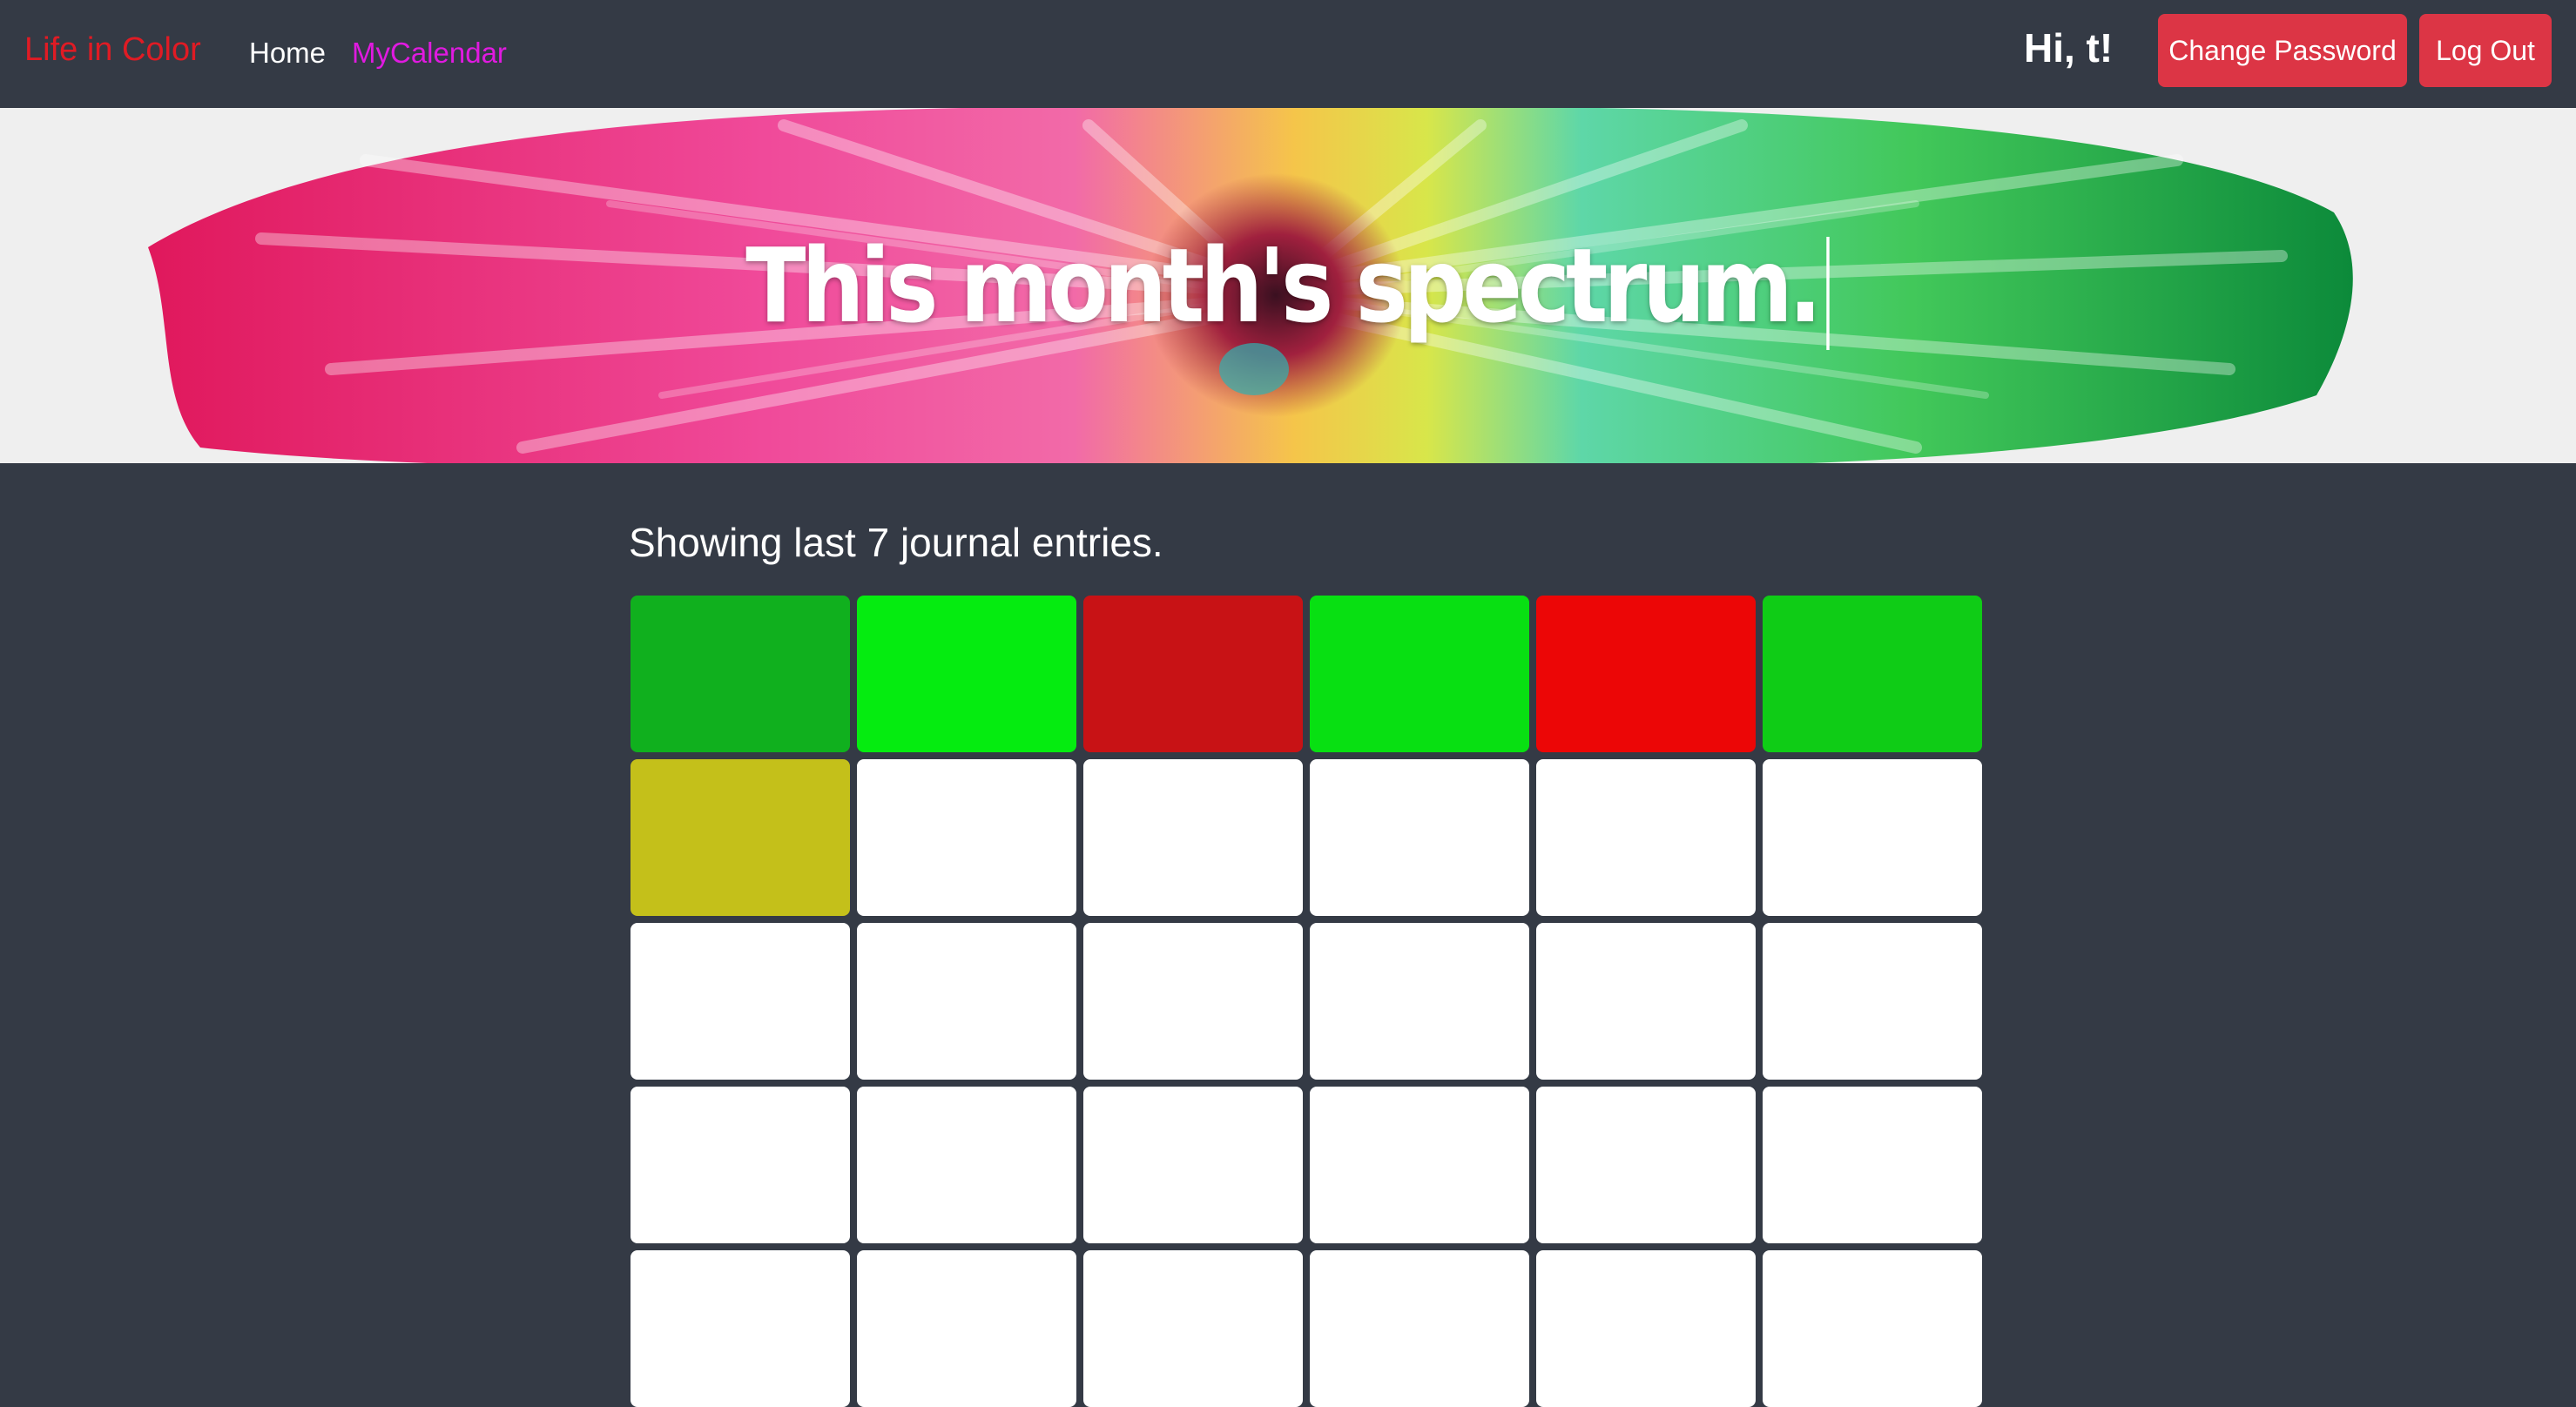 This screenshot has width=2576, height=1407. Describe the element at coordinates (112, 50) in the screenshot. I see `brand-logo-link: Life in Color` at that location.